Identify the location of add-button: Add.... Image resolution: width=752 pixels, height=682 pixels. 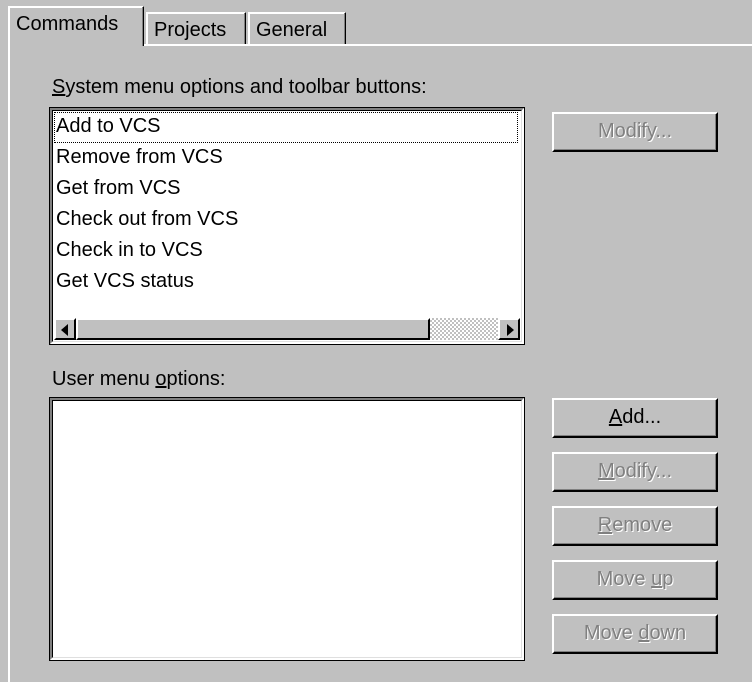
(635, 418).